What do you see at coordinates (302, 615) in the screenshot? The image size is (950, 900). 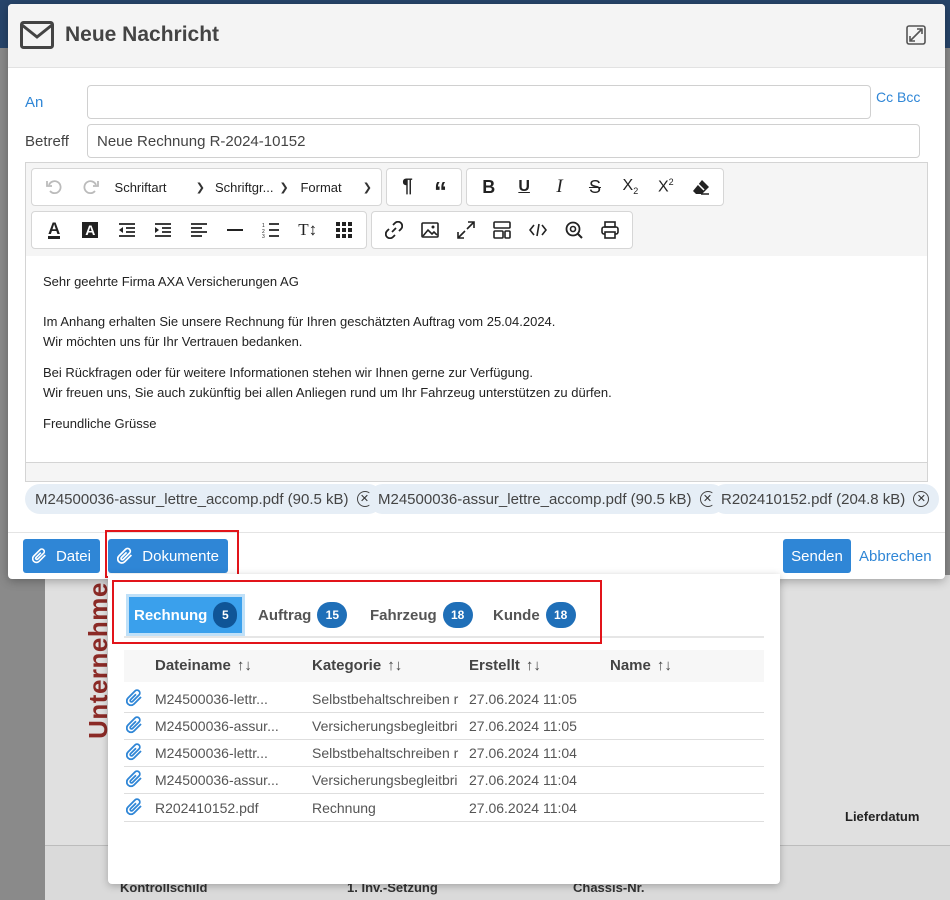 I see `tab-auftrag: Auftrag 15` at bounding box center [302, 615].